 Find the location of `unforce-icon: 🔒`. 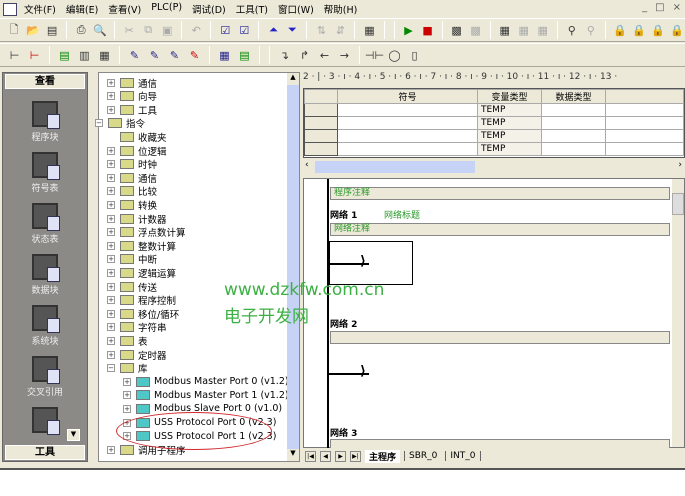

unforce-icon: 🔒 is located at coordinates (639, 30).